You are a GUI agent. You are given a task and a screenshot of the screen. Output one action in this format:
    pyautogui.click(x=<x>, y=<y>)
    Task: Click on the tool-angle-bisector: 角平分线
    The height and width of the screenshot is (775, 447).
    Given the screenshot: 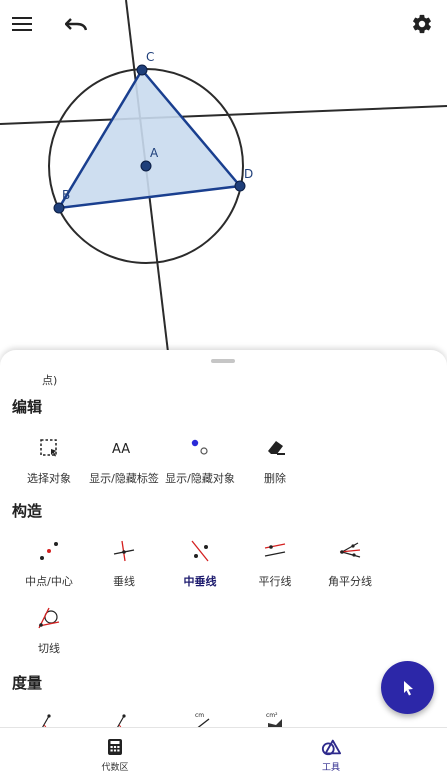 What is the action you would take?
    pyautogui.click(x=350, y=565)
    